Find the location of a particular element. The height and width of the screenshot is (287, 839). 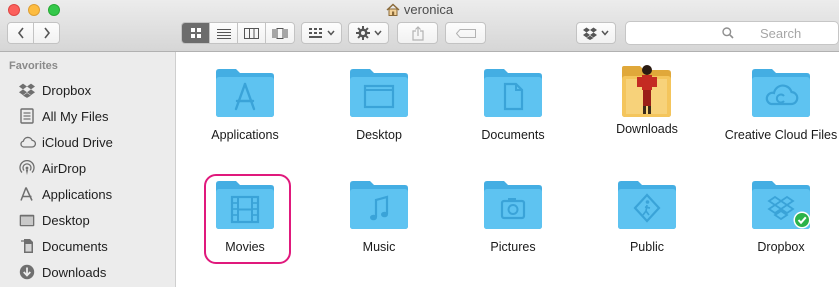

folder-documents: Documents is located at coordinates (513, 104).